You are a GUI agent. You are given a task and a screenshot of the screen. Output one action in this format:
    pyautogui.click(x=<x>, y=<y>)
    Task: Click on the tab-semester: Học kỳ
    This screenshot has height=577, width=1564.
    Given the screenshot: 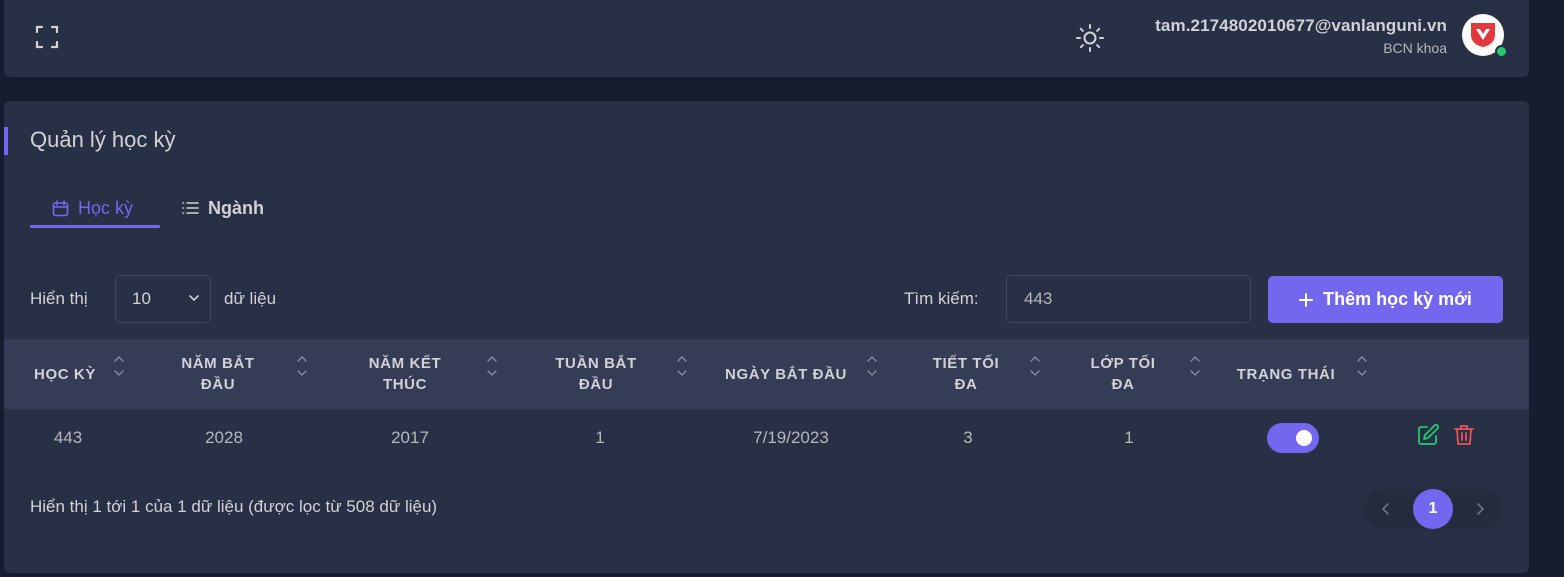 What is the action you would take?
    pyautogui.click(x=95, y=208)
    